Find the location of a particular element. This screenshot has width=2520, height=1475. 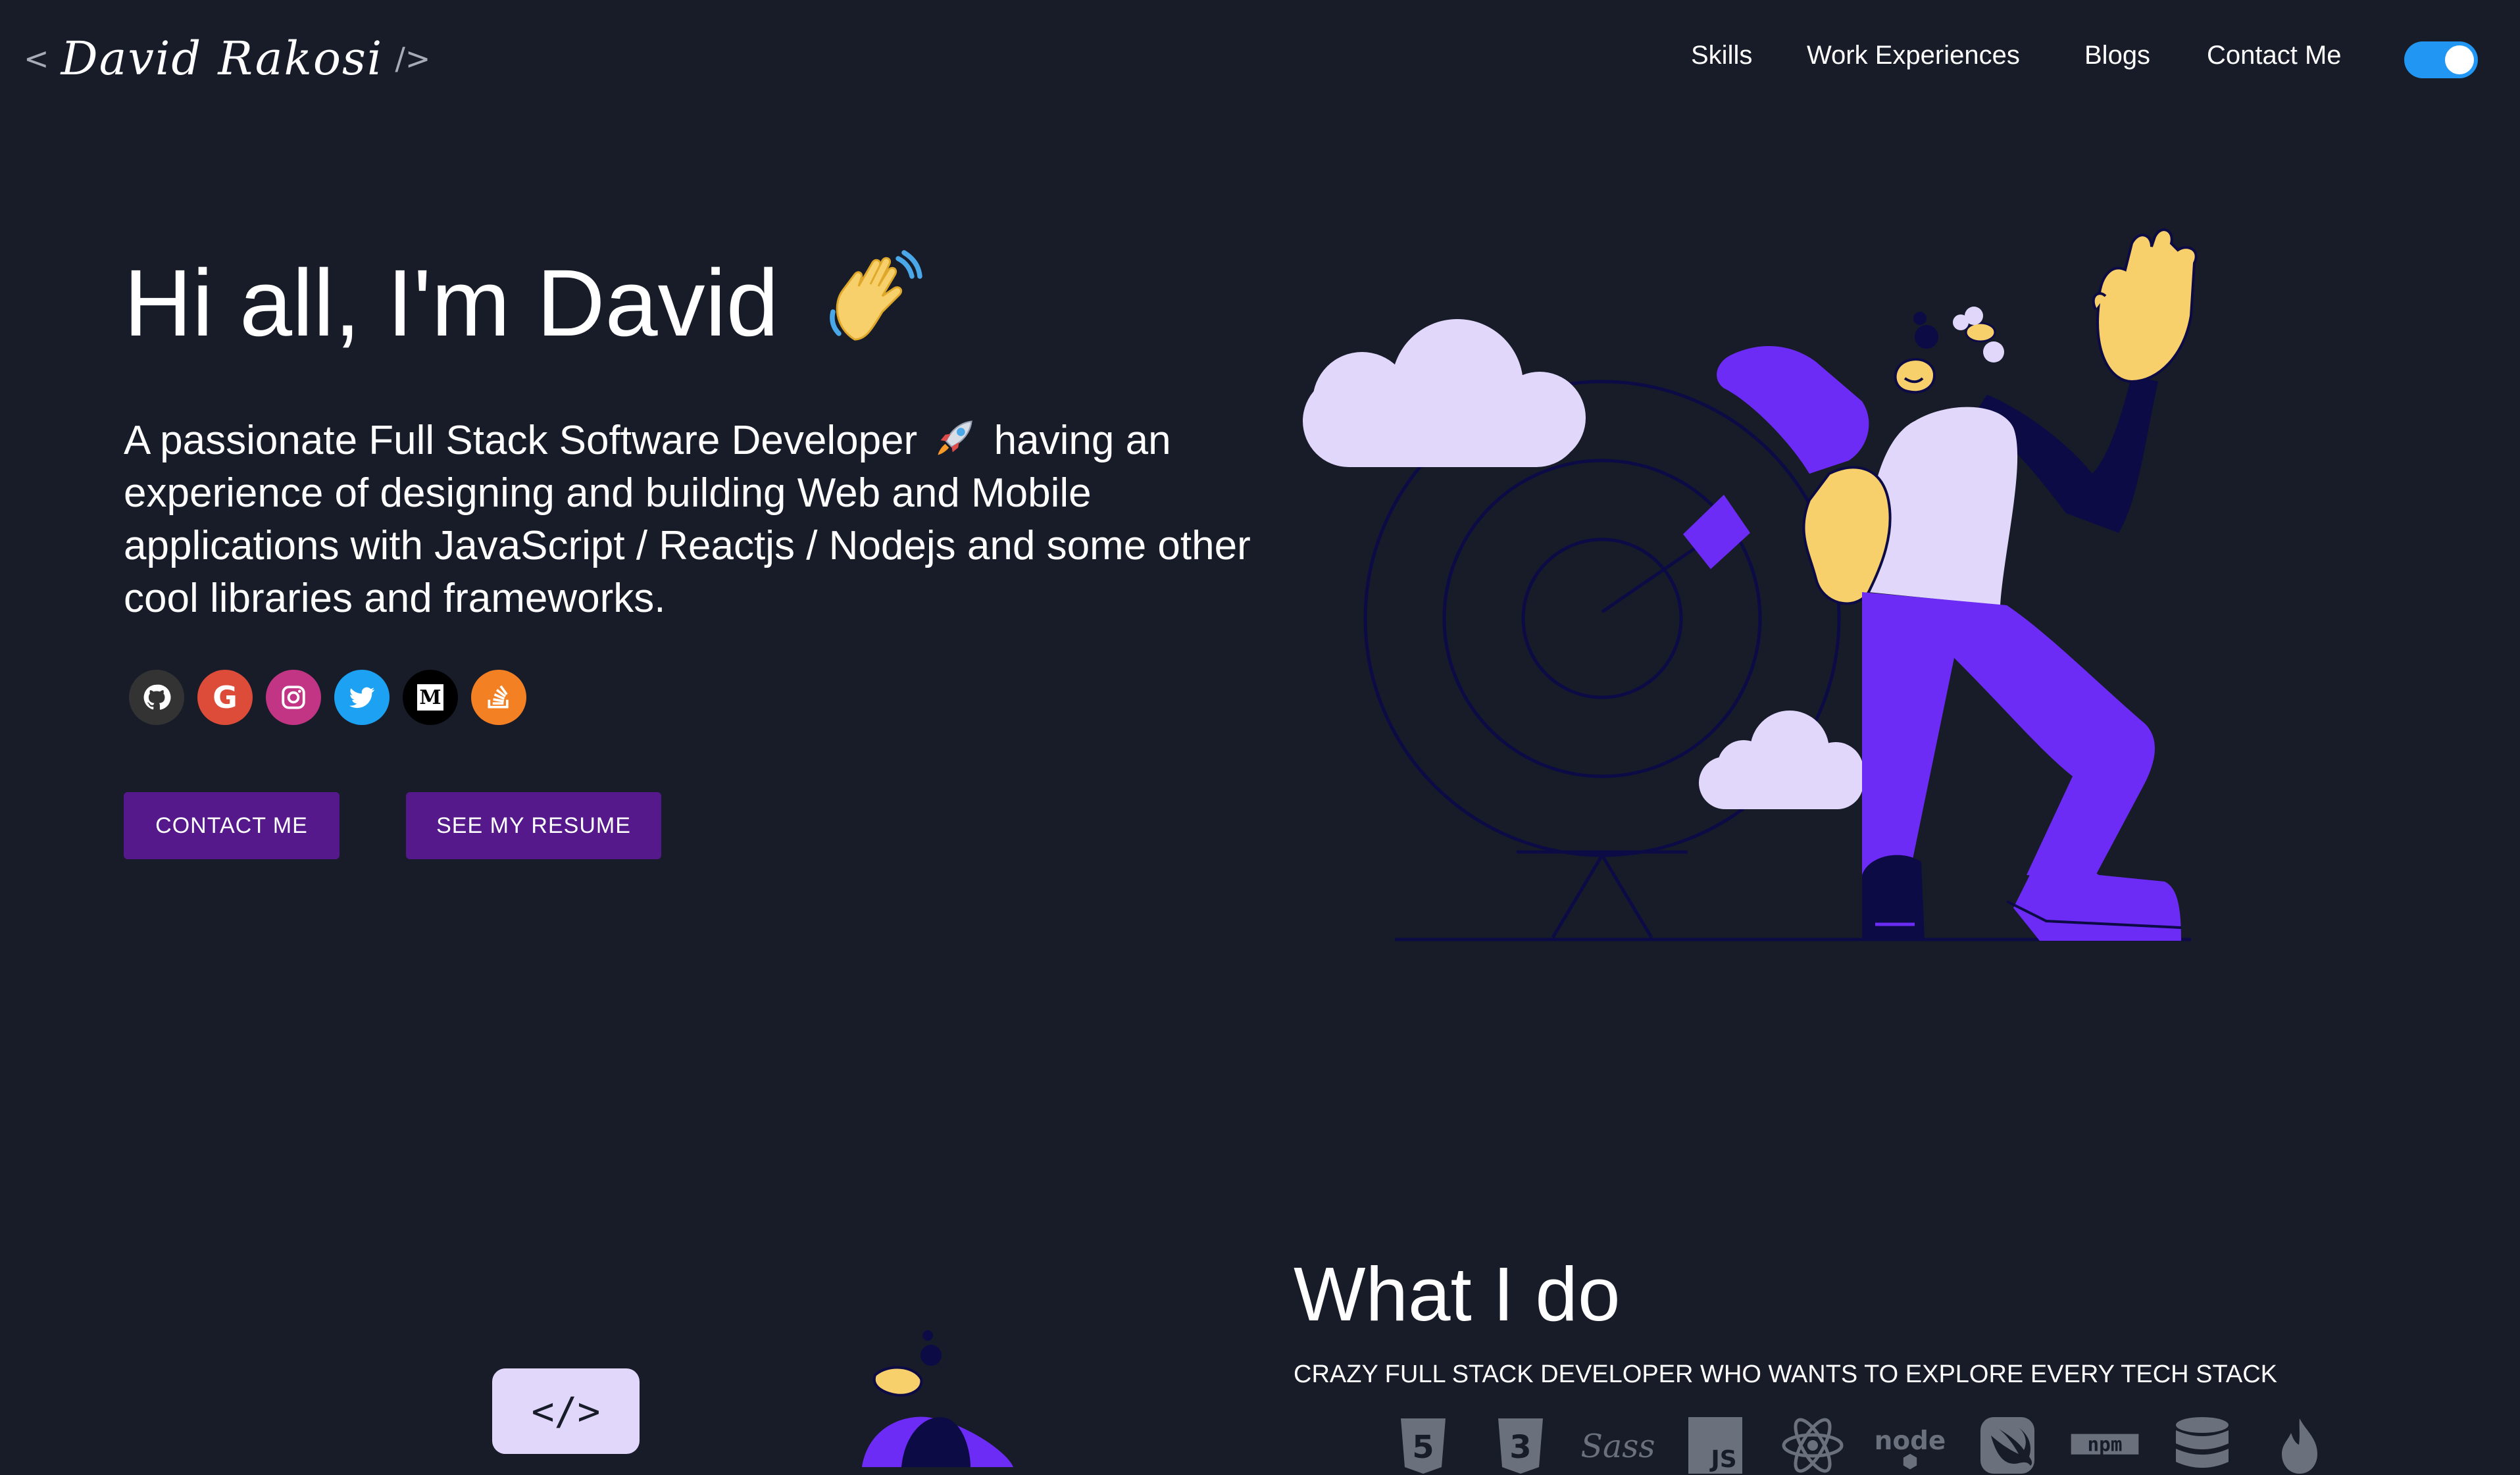

medium-icon: M is located at coordinates (430, 698).